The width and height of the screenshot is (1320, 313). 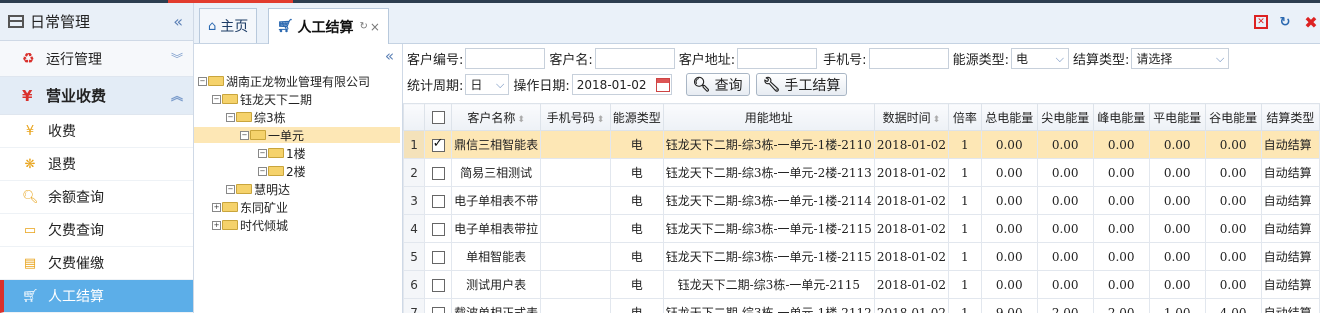 I want to click on column-header: 倍率, so click(x=965, y=117).